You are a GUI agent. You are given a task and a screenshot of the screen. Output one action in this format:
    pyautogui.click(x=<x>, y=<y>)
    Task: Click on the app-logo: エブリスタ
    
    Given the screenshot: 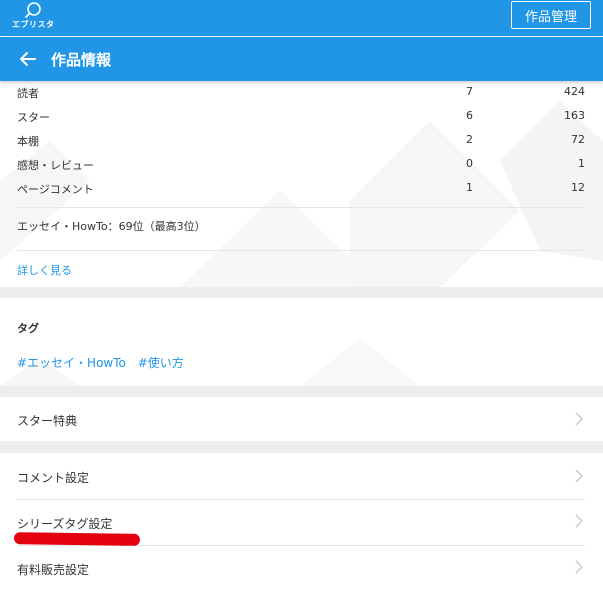 What is the action you would take?
    pyautogui.click(x=34, y=17)
    